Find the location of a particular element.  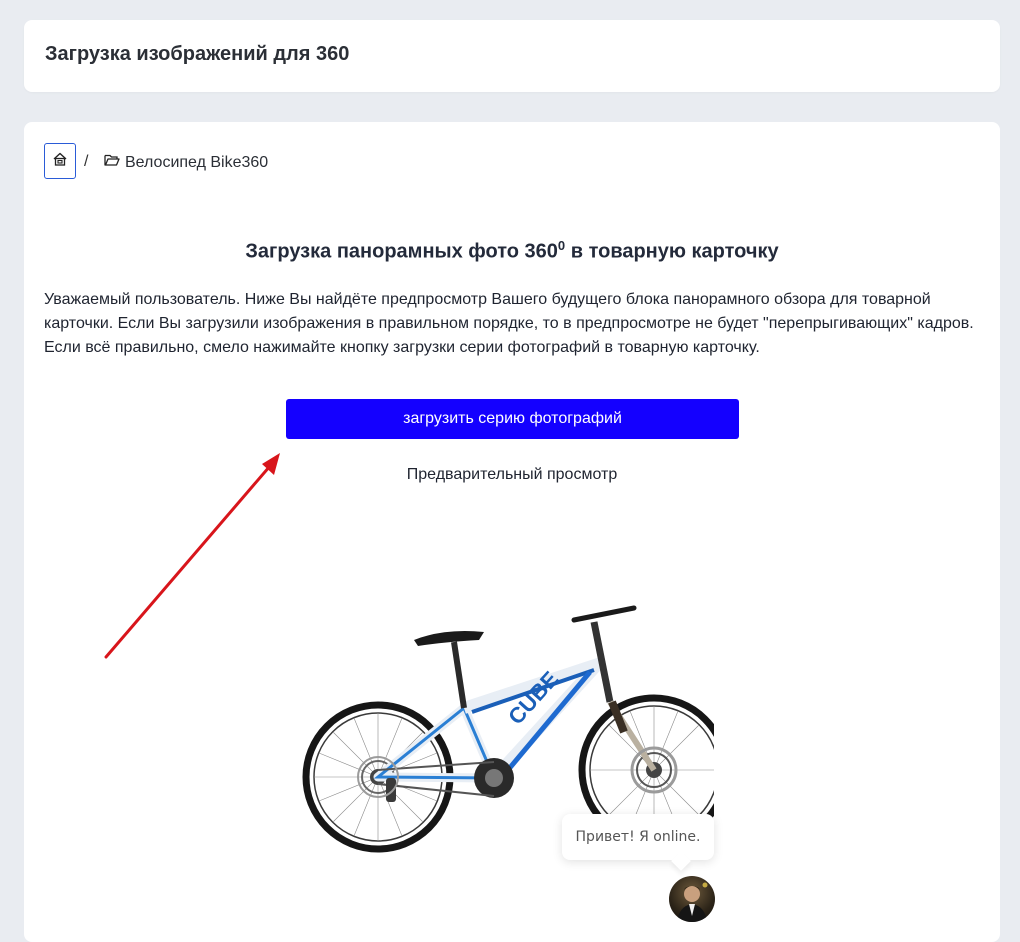

folder-open-icon is located at coordinates (112, 162).